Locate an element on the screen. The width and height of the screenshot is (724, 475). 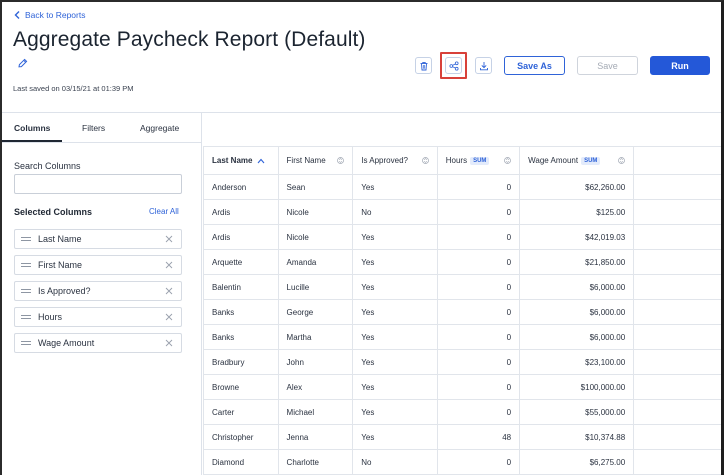
table-row: Banks George Yes 0 $6,000.00 is located at coordinates (462, 312).